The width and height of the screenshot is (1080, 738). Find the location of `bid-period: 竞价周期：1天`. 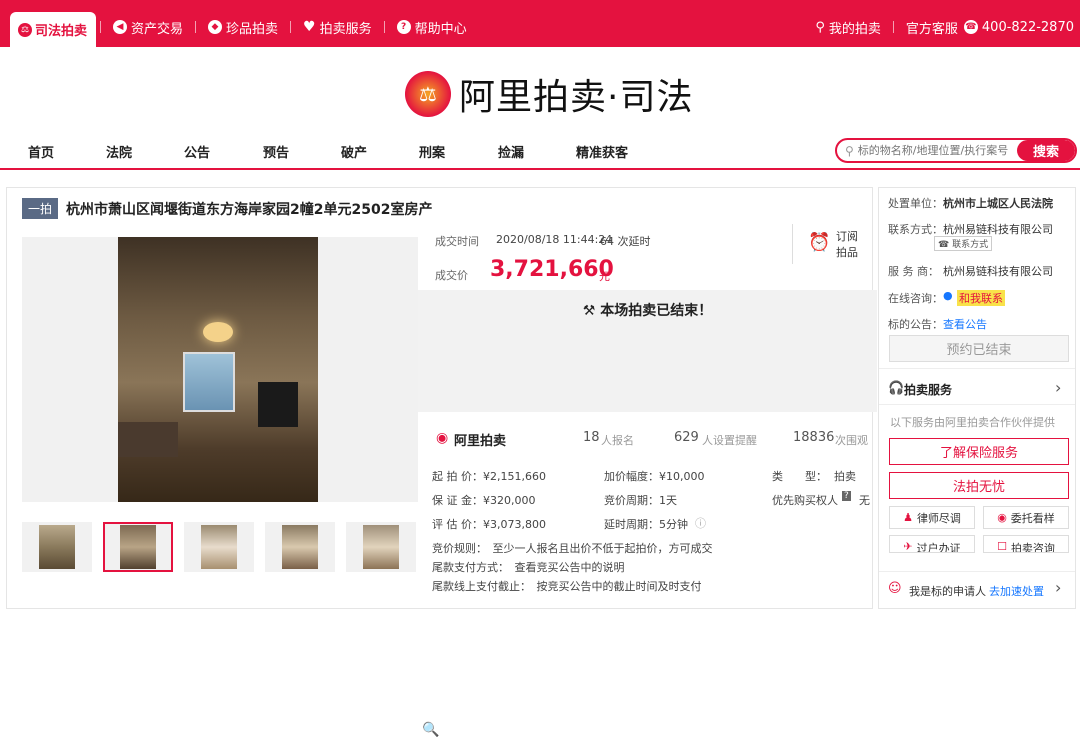

bid-period: 竞价周期：1天 is located at coordinates (640, 500).